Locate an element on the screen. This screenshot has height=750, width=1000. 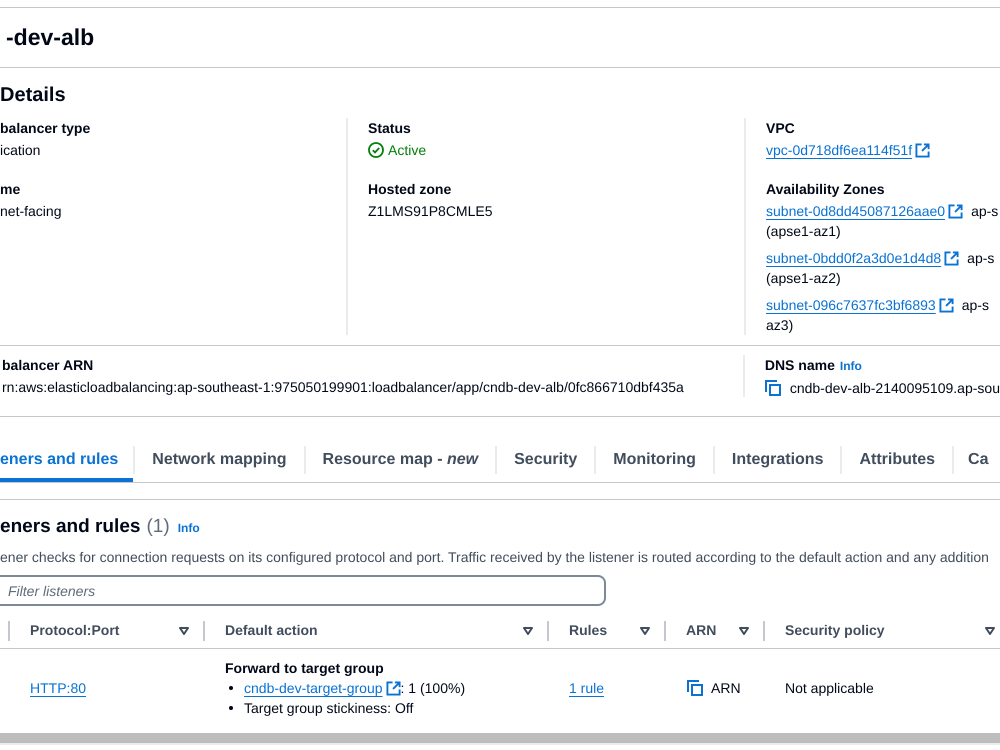
tab: Security is located at coordinates (545, 460).